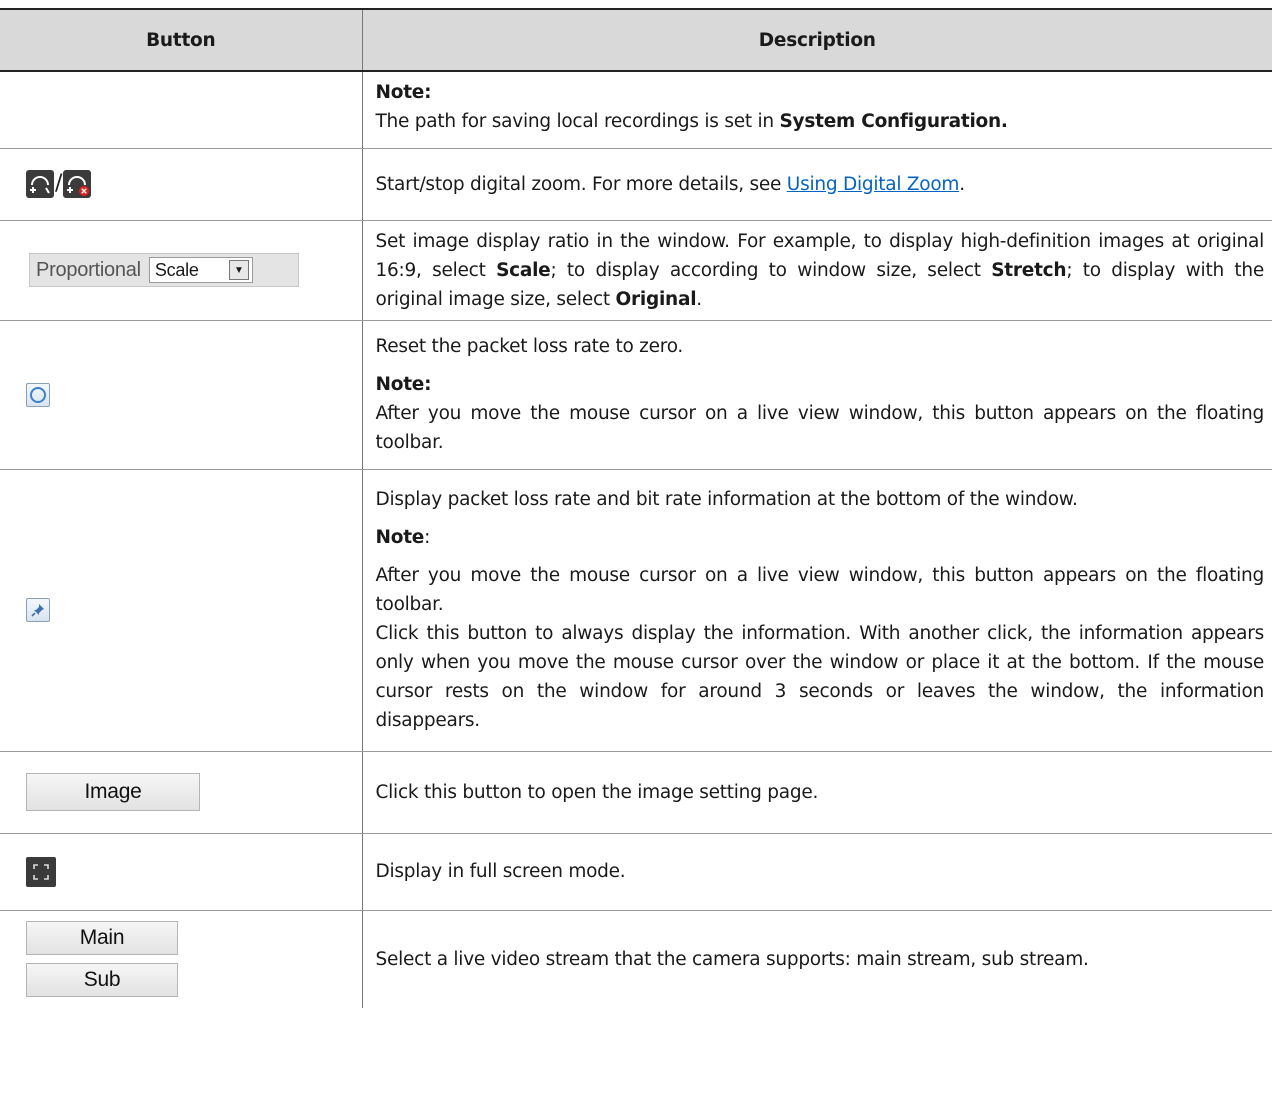  What do you see at coordinates (102, 980) in the screenshot?
I see `sub-stream-button: Sub` at bounding box center [102, 980].